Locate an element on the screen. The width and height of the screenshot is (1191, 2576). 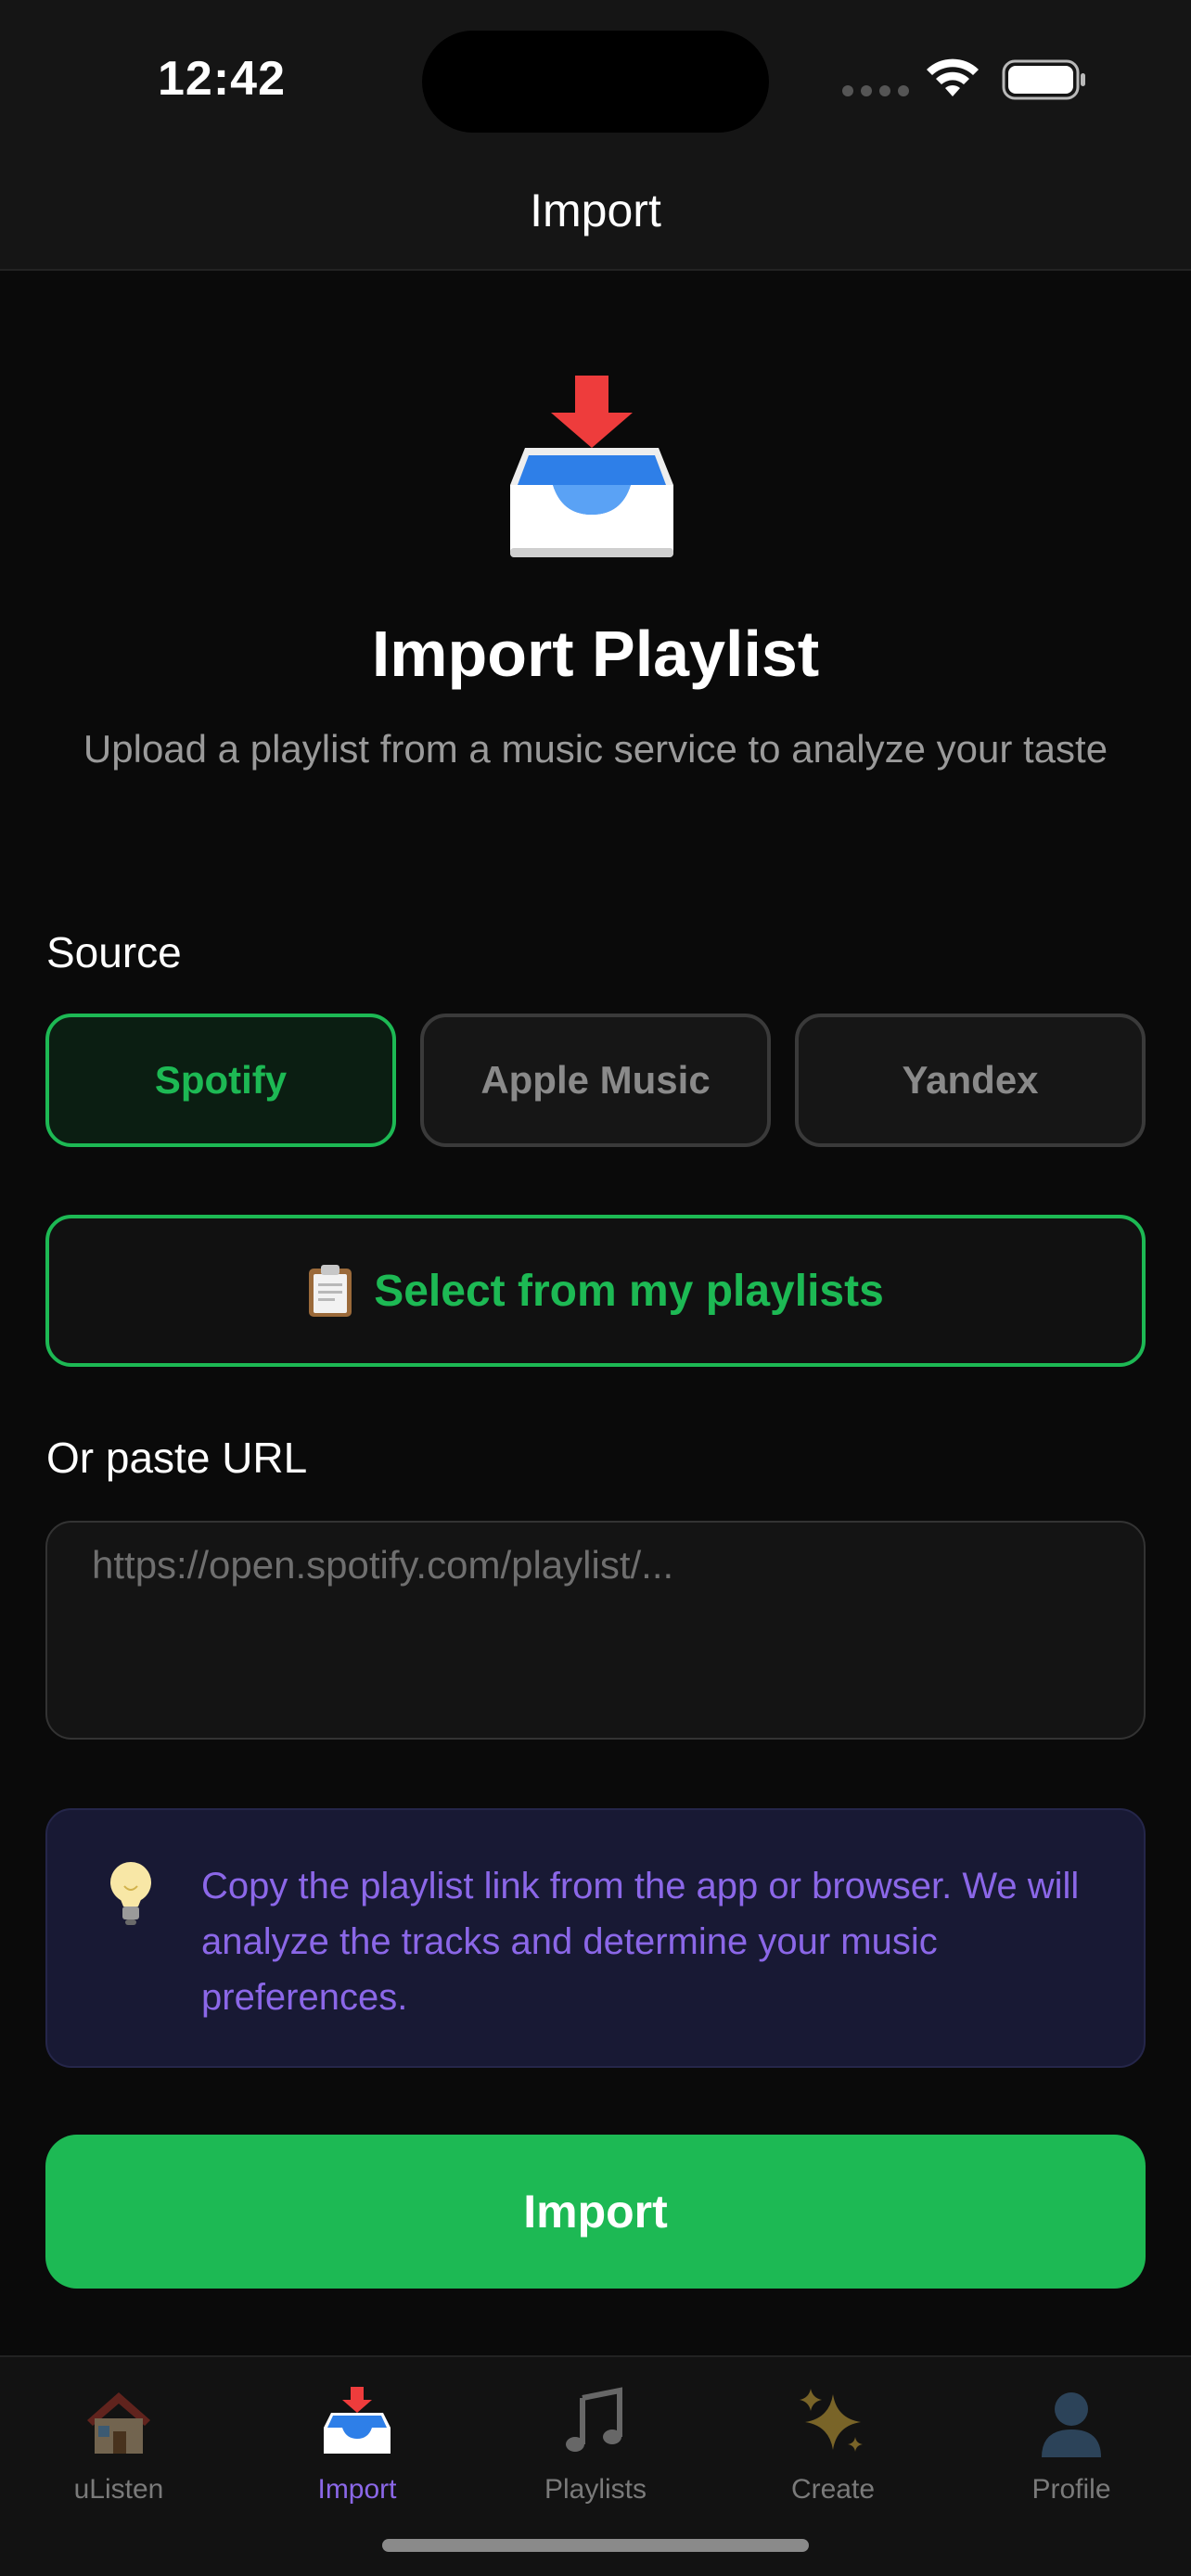
tab-label: Import is located at coordinates (357, 2489).